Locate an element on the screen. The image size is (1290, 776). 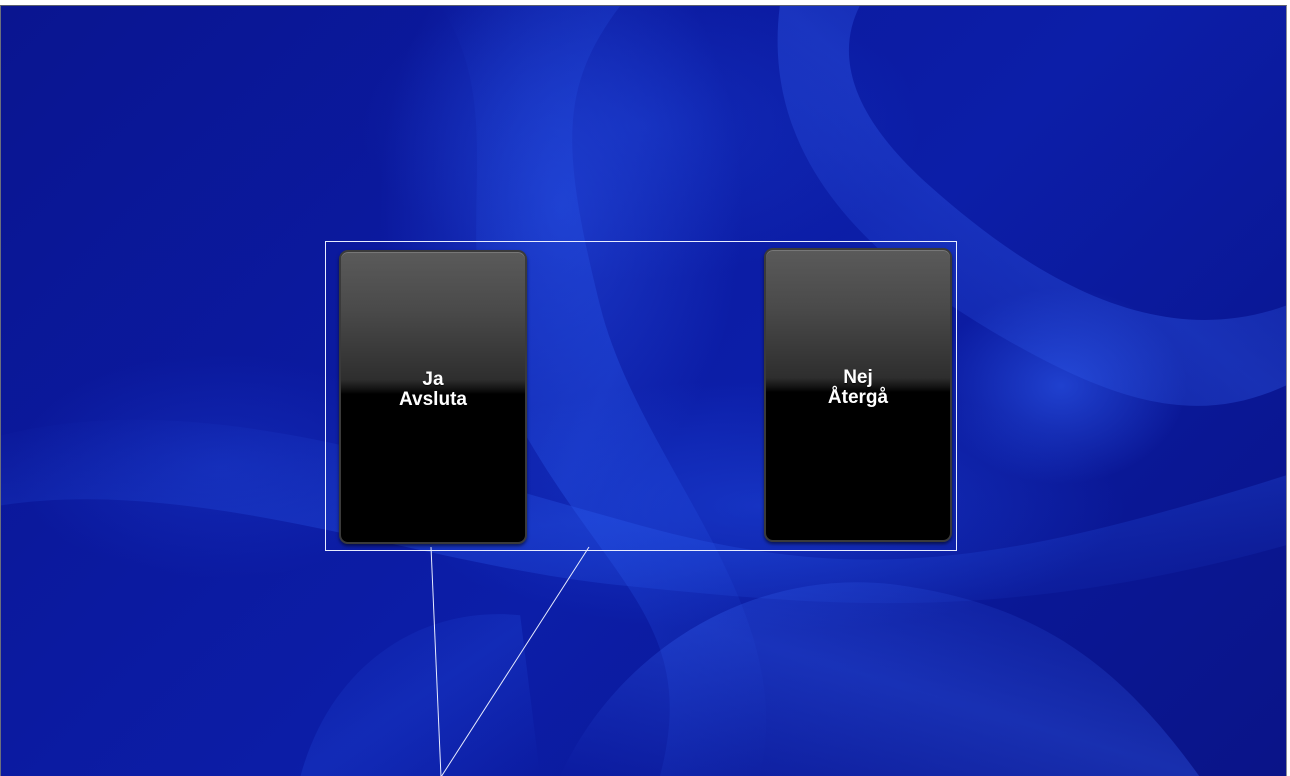
yes-exit-button: Ja Avsluta is located at coordinates (433, 397).